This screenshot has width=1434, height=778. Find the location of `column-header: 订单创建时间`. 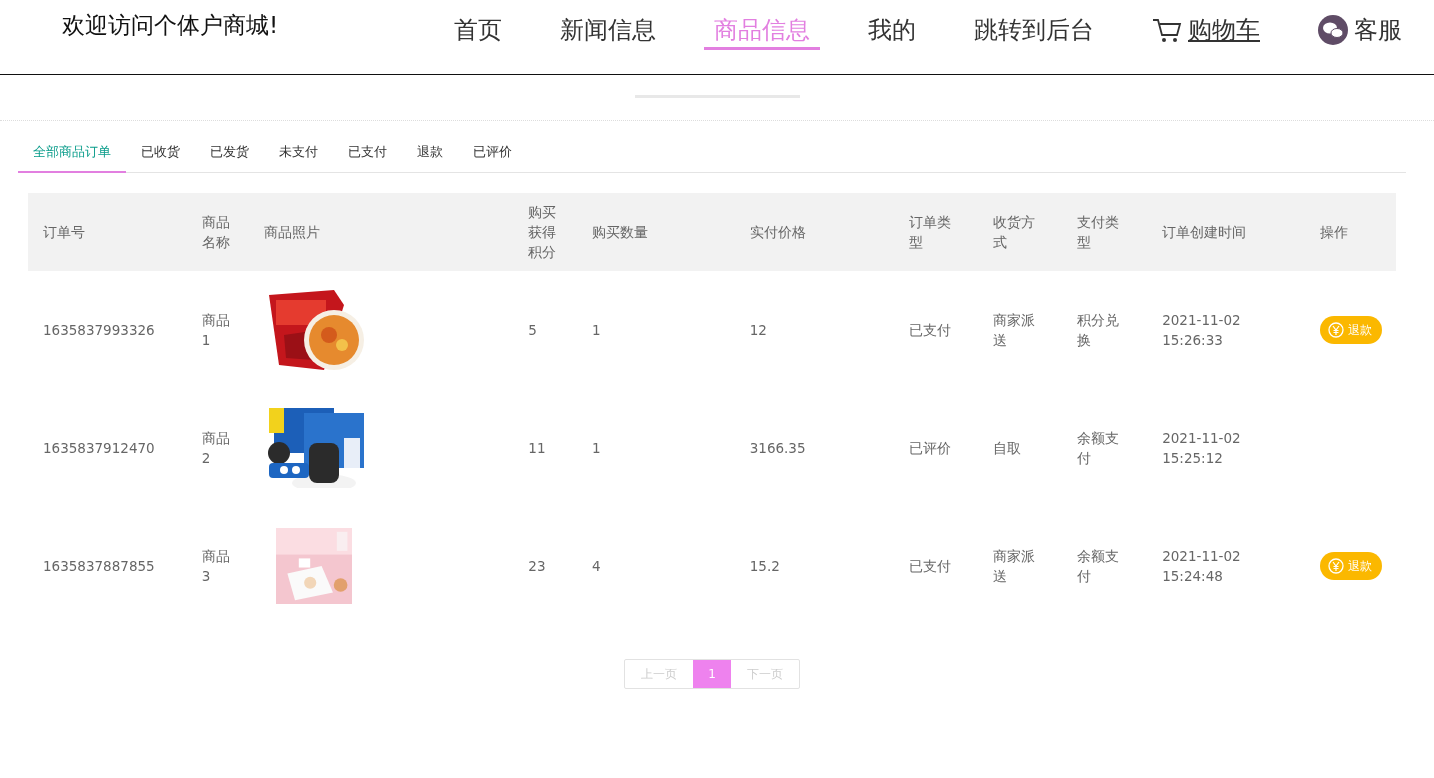

column-header: 订单创建时间 is located at coordinates (1204, 232).